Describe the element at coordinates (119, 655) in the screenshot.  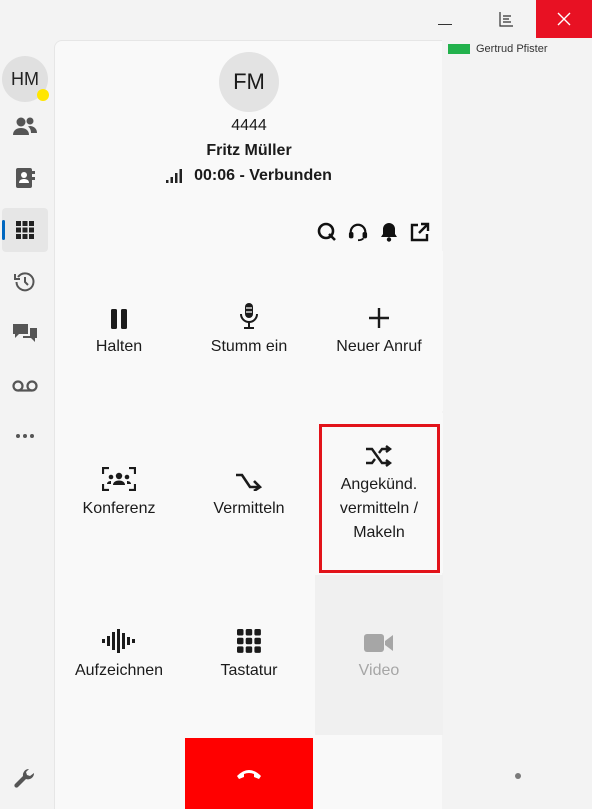
I see `record-button: Aufzeichnen` at that location.